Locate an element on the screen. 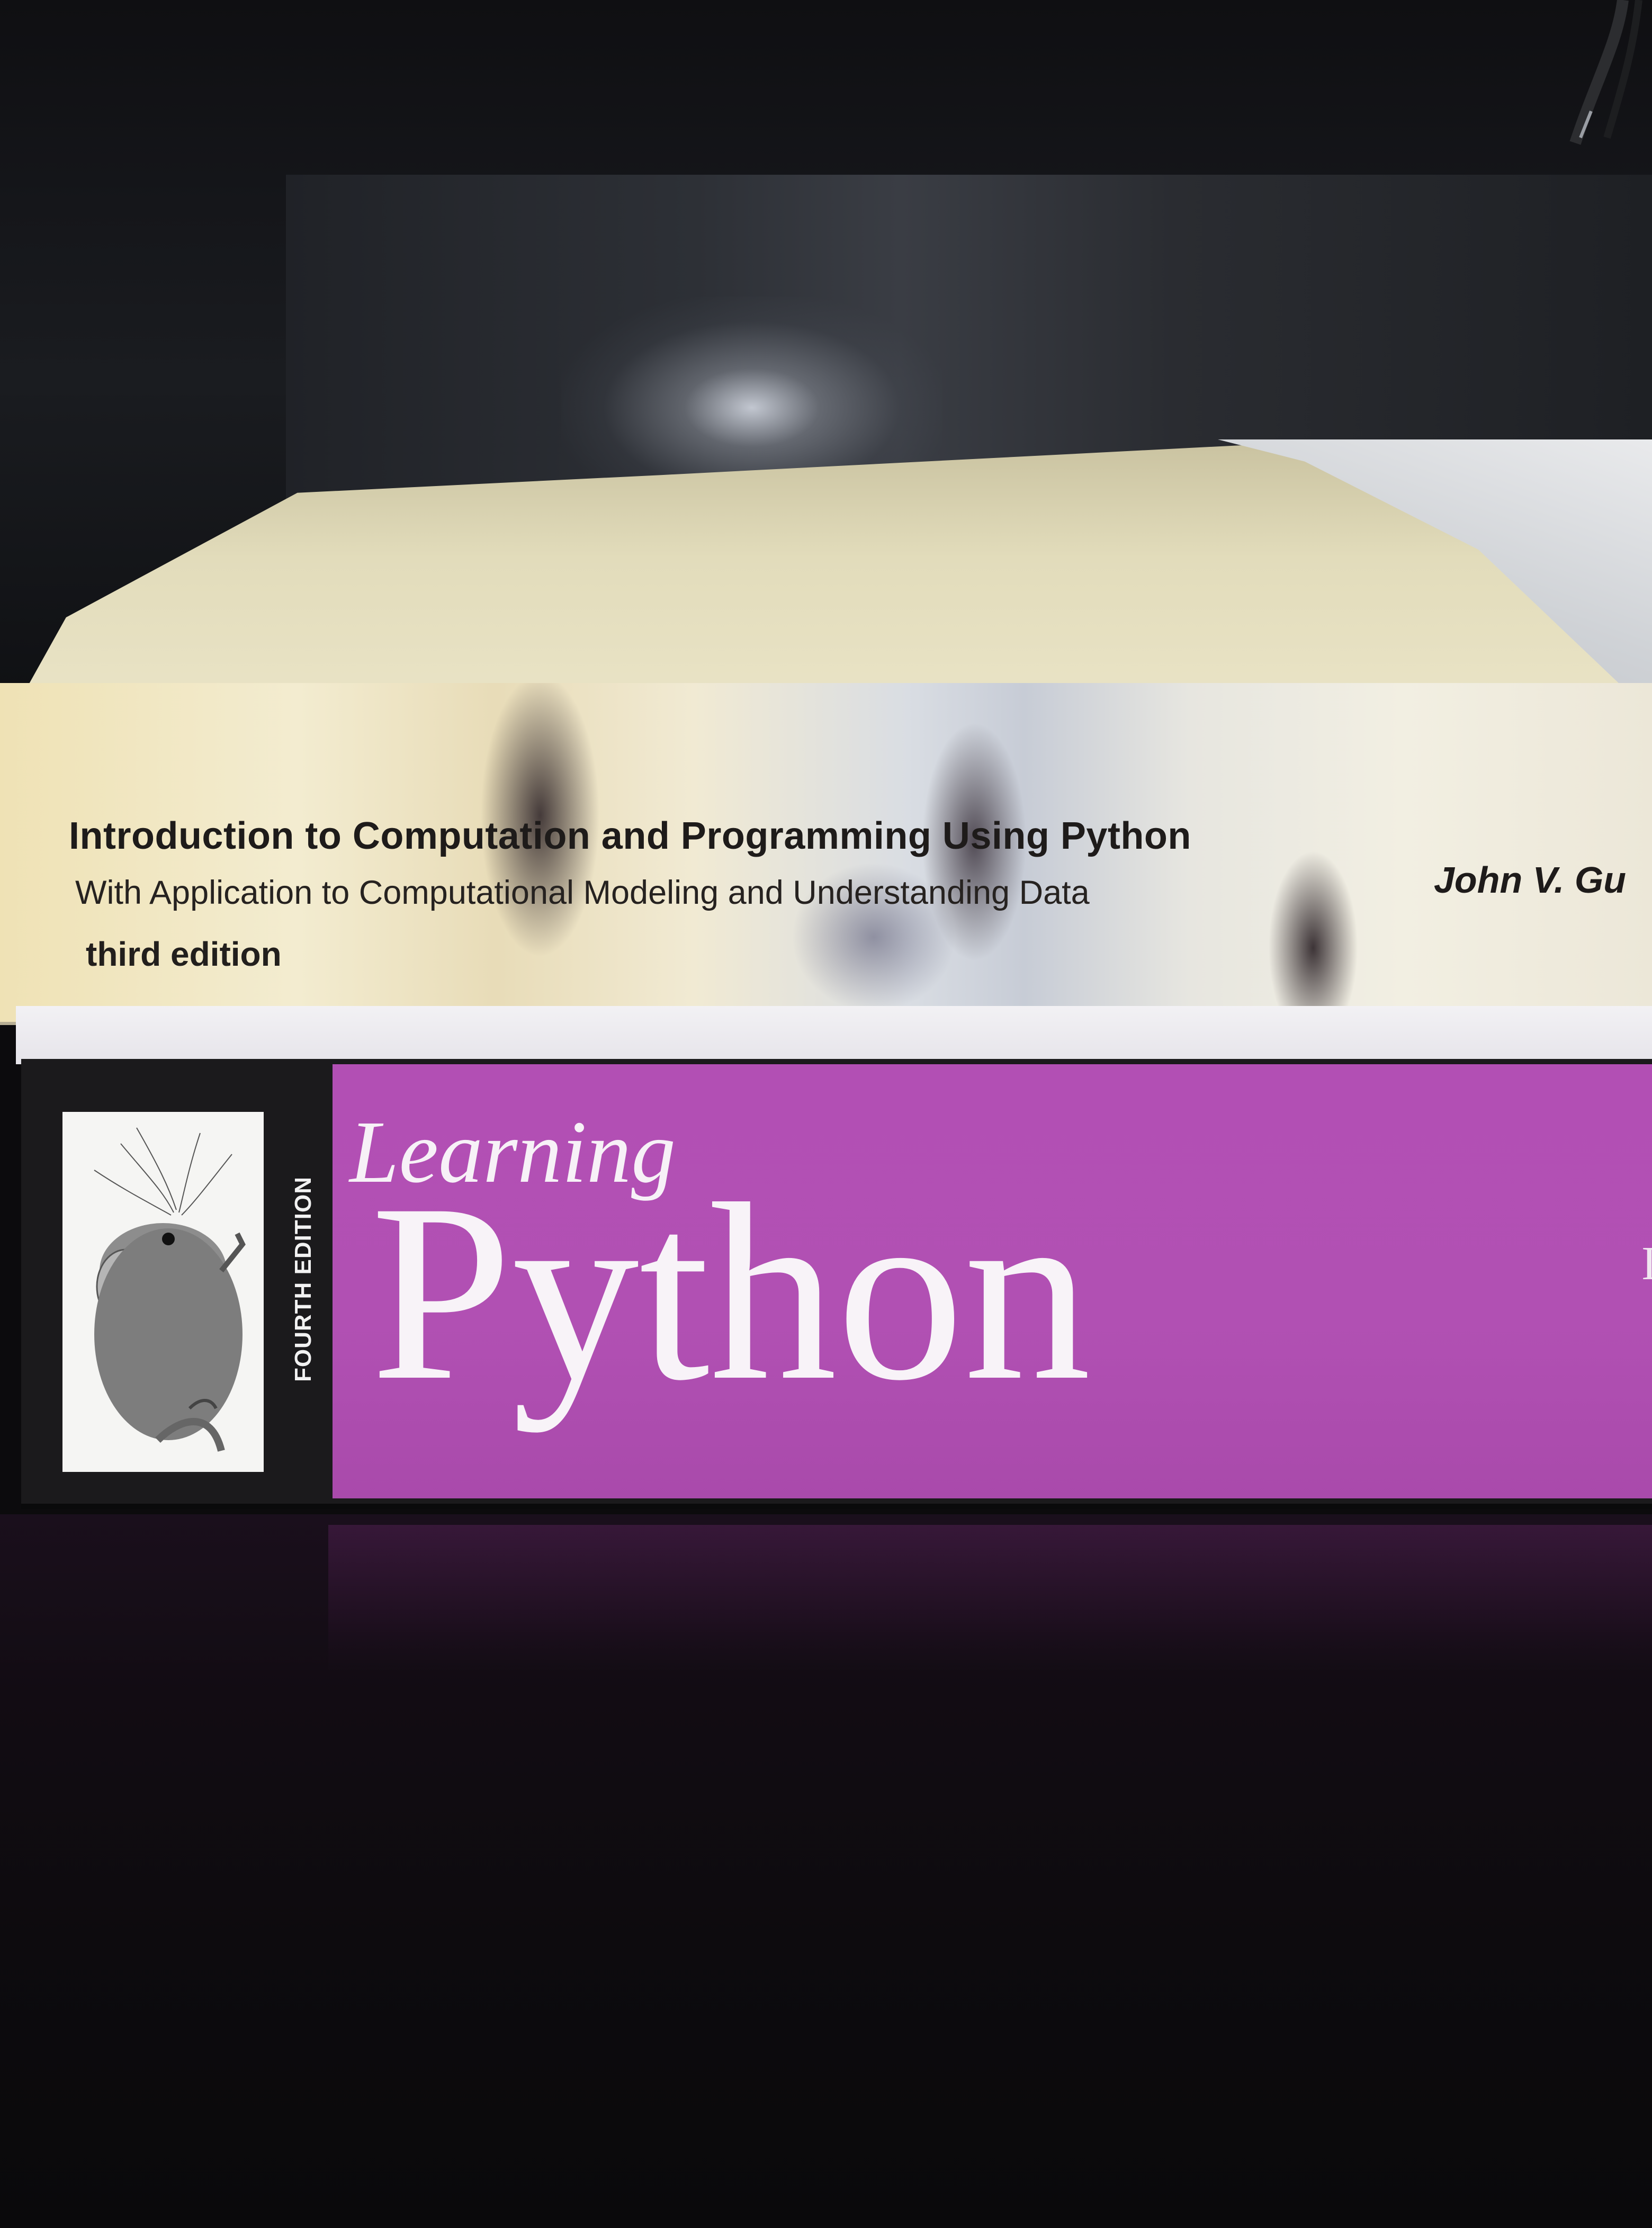  cable is located at coordinates (1605, 72).